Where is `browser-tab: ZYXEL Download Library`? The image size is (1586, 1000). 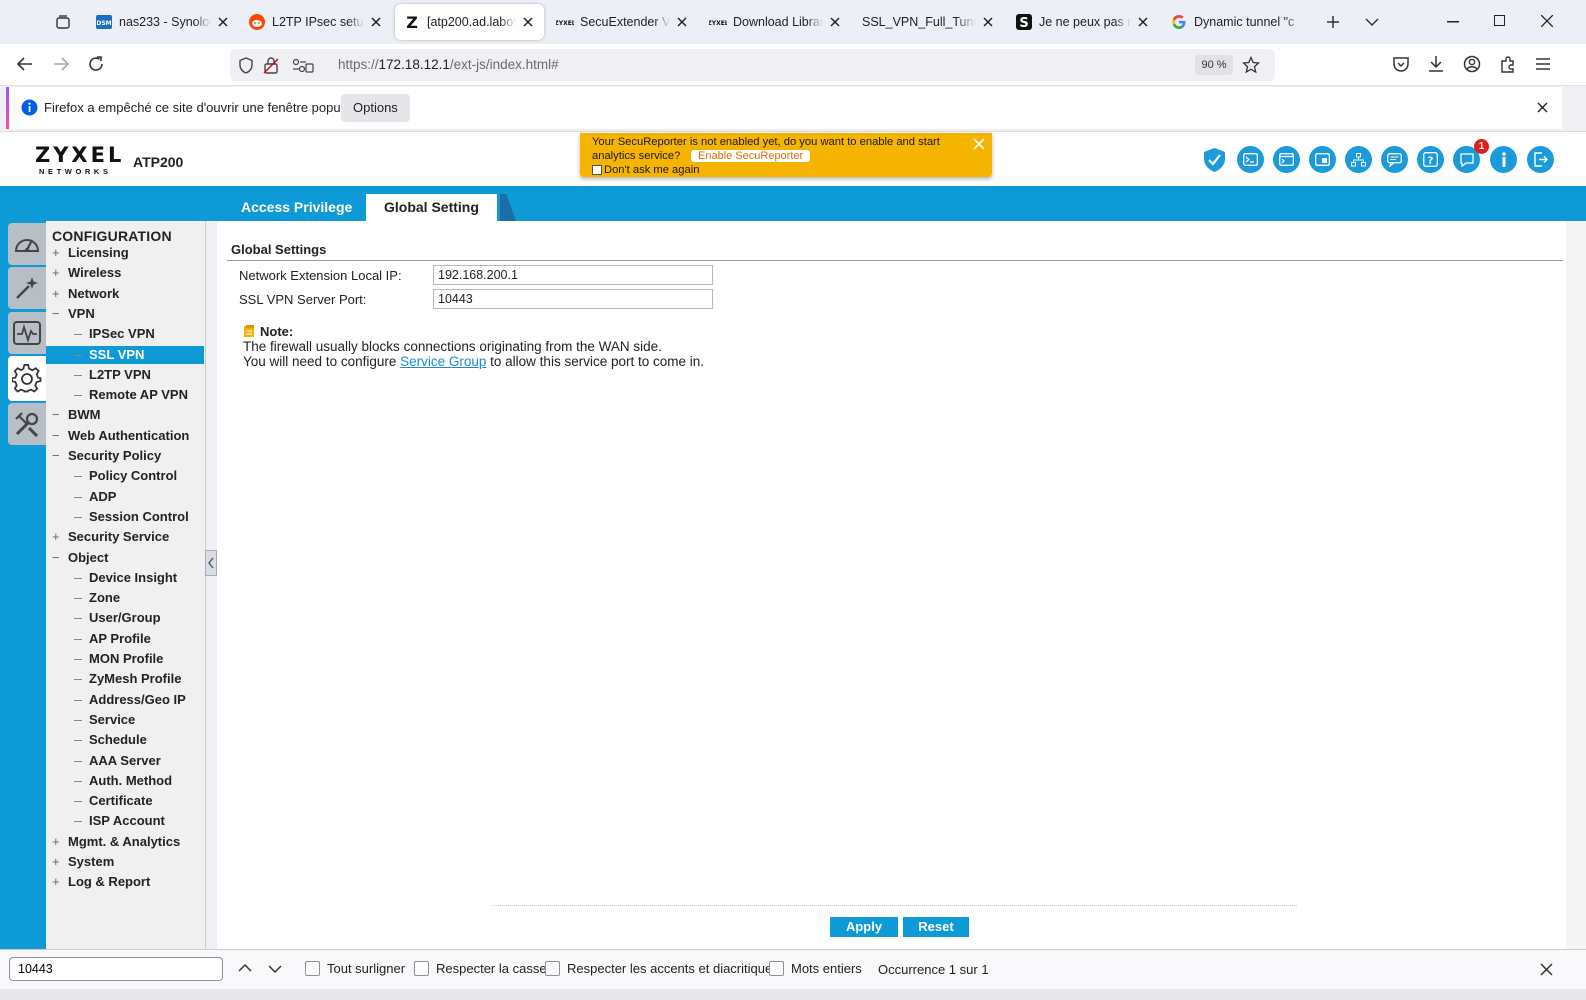 browser-tab: ZYXEL Download Library is located at coordinates (776, 22).